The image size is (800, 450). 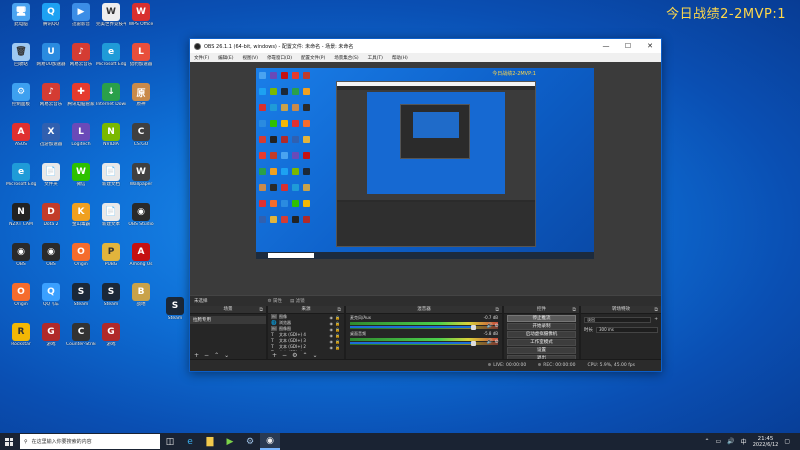 What do you see at coordinates (346, 58) in the screenshot?
I see `menu-scene-collection: 场景集合(S)` at bounding box center [346, 58].